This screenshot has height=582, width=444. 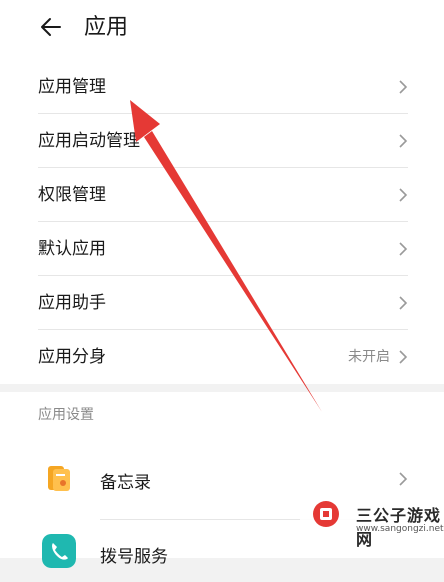 I want to click on app-name: 拨号服务, so click(x=134, y=557).